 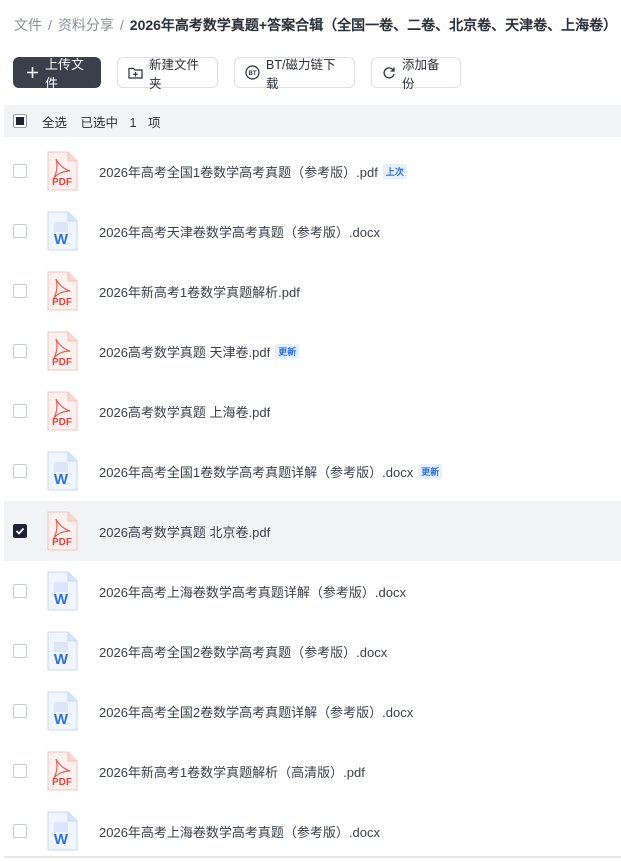 What do you see at coordinates (86, 25) in the screenshot?
I see `breadcrumb-item-shared: 资料分享` at bounding box center [86, 25].